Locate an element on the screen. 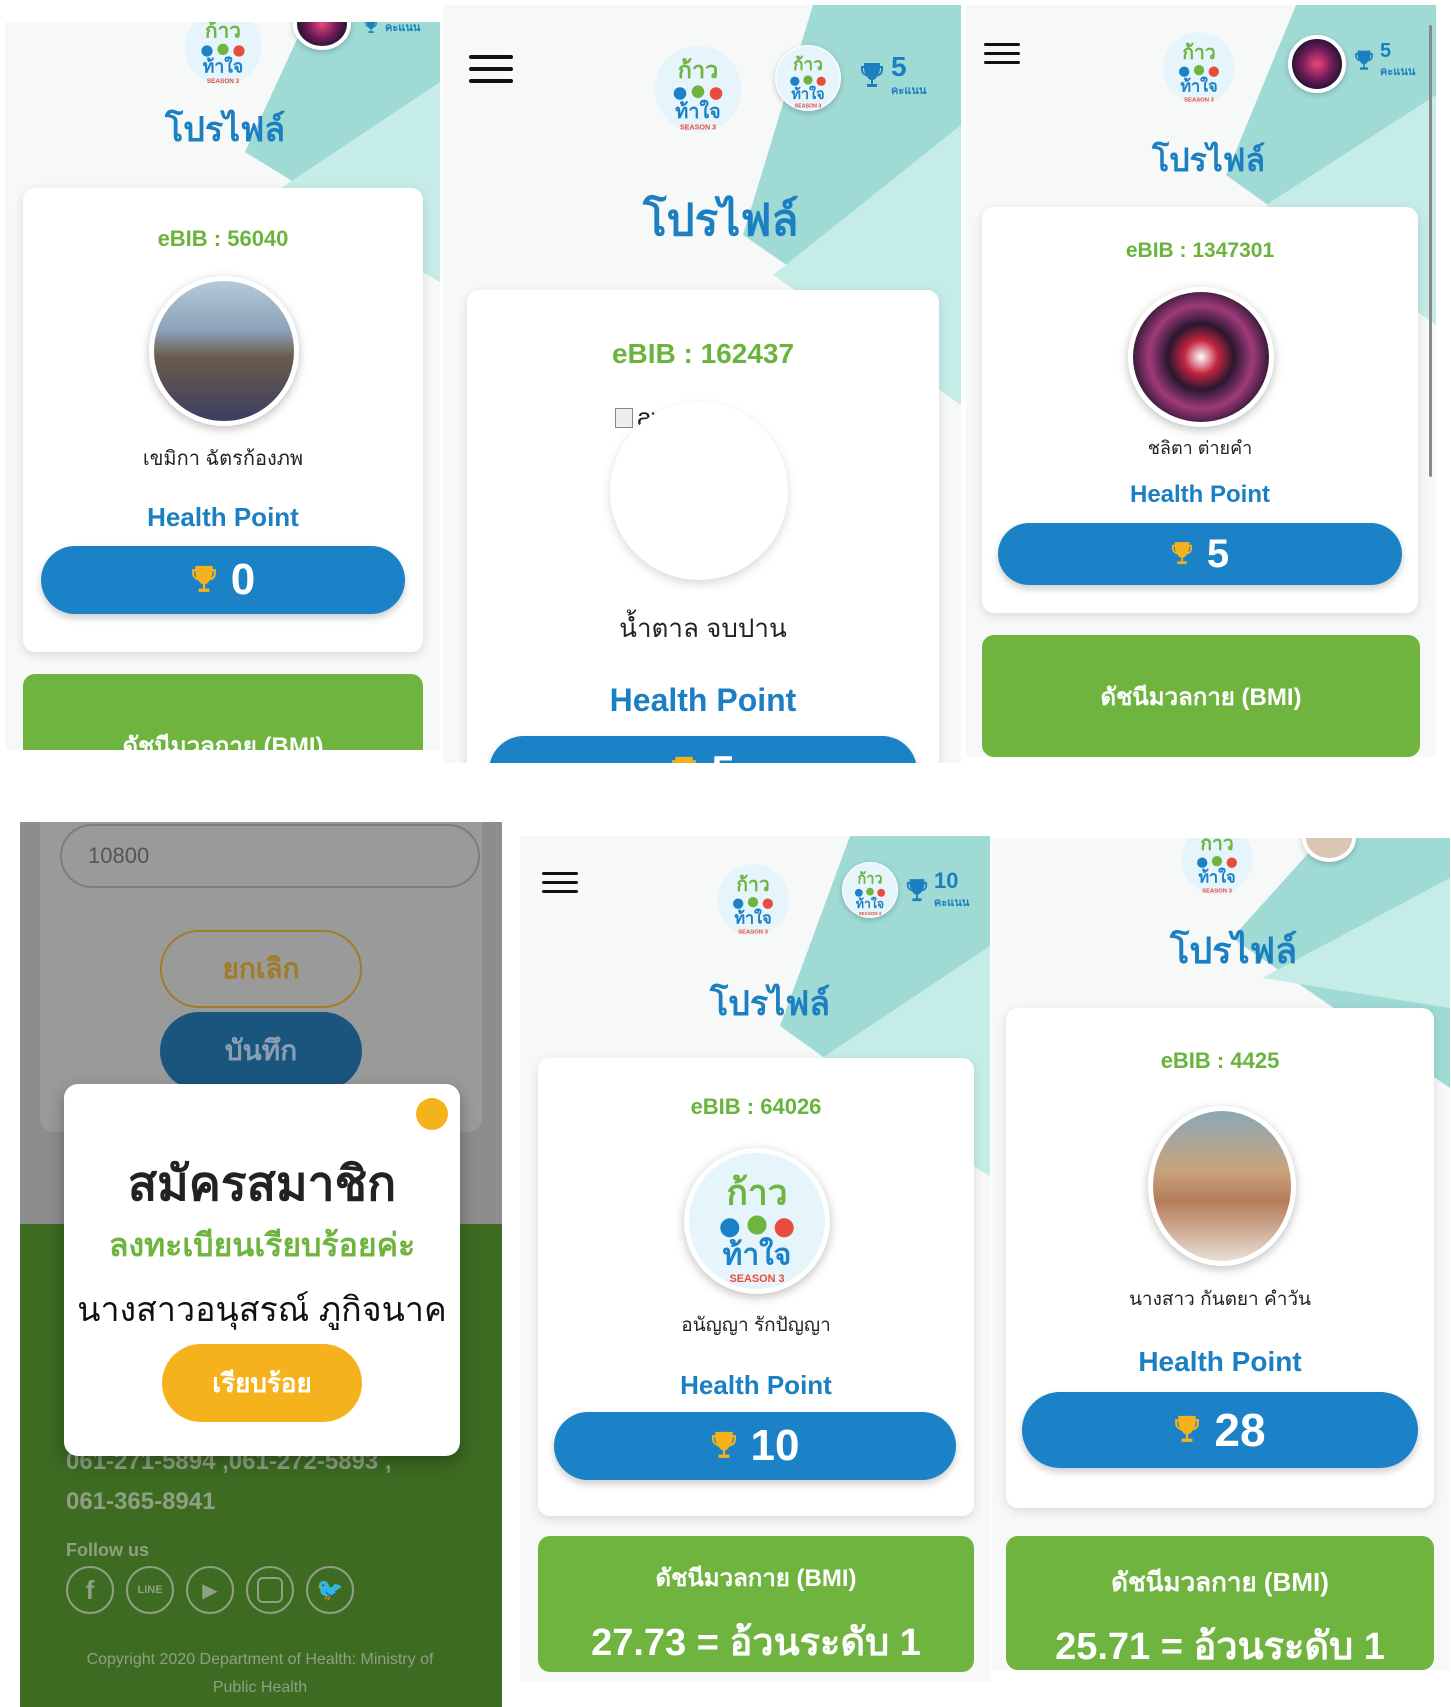 This screenshot has height=1707, width=1451. postcode-field: 10800 is located at coordinates (270, 856).